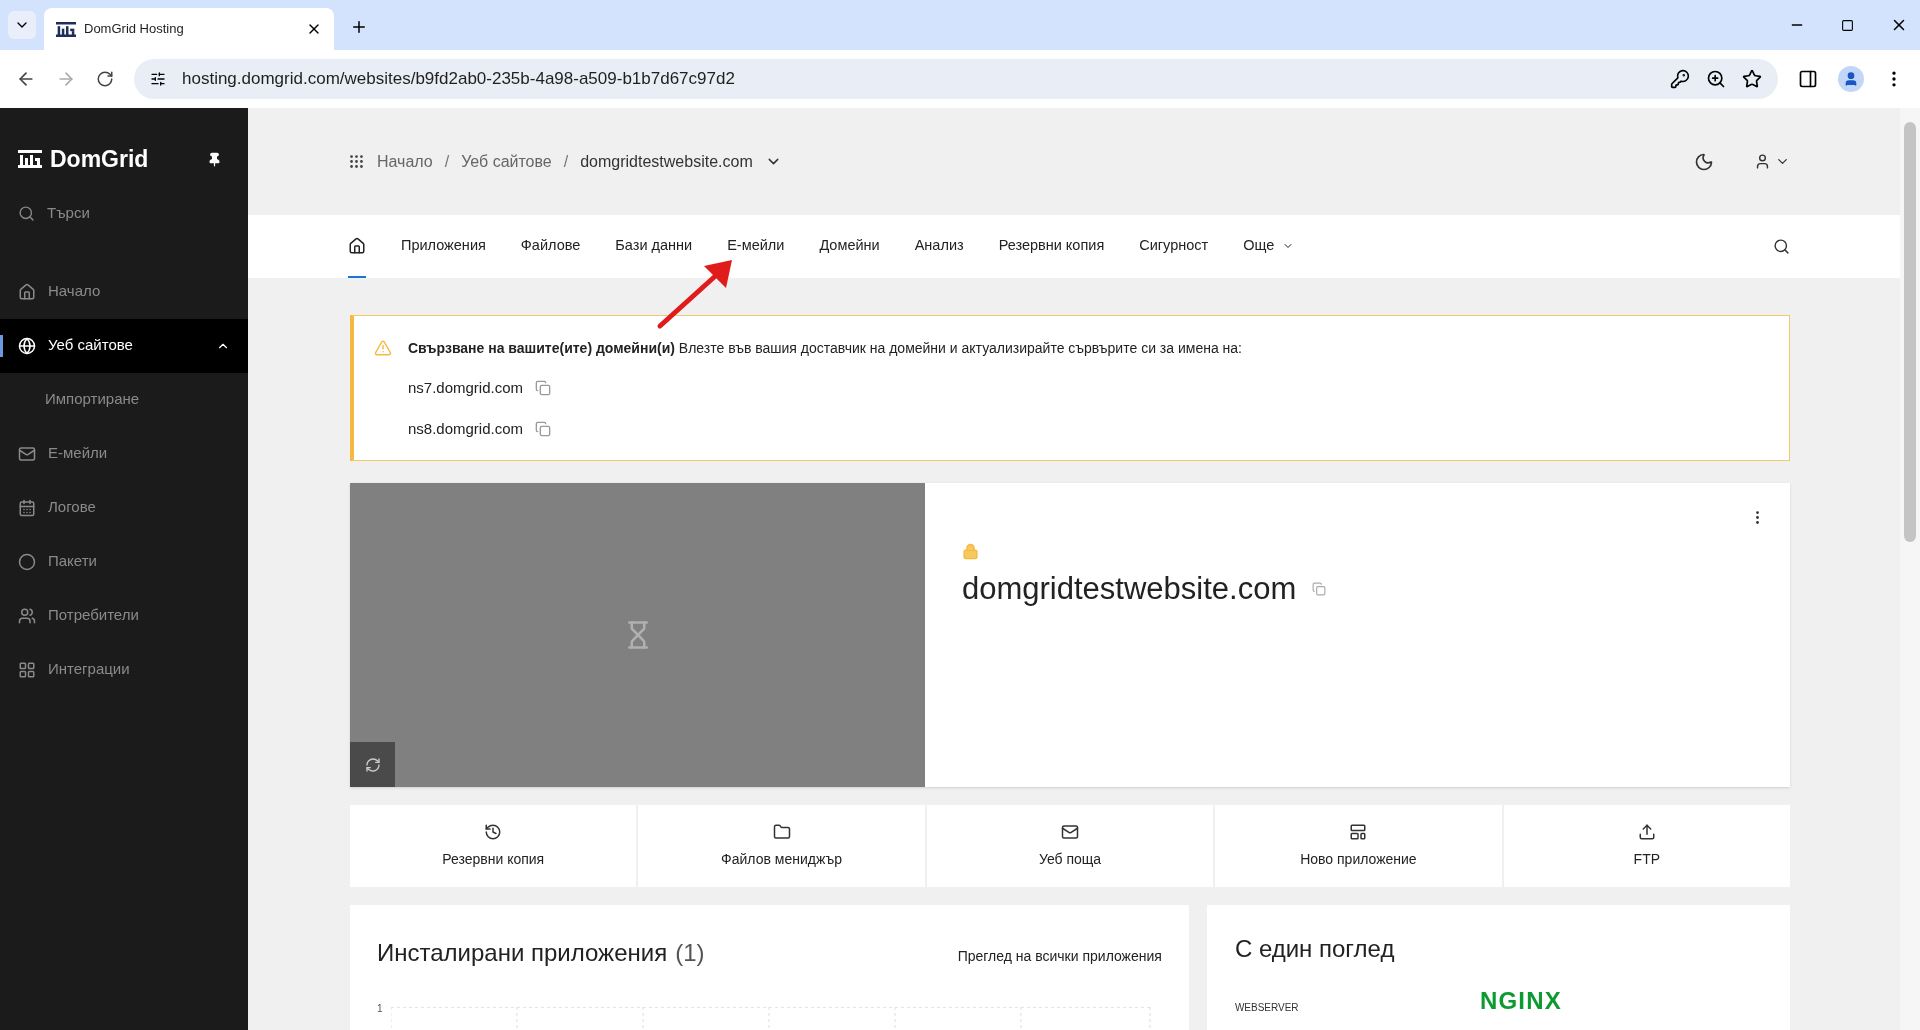 The width and height of the screenshot is (1920, 1030). I want to click on brand-name: DomGrid, so click(100, 159).